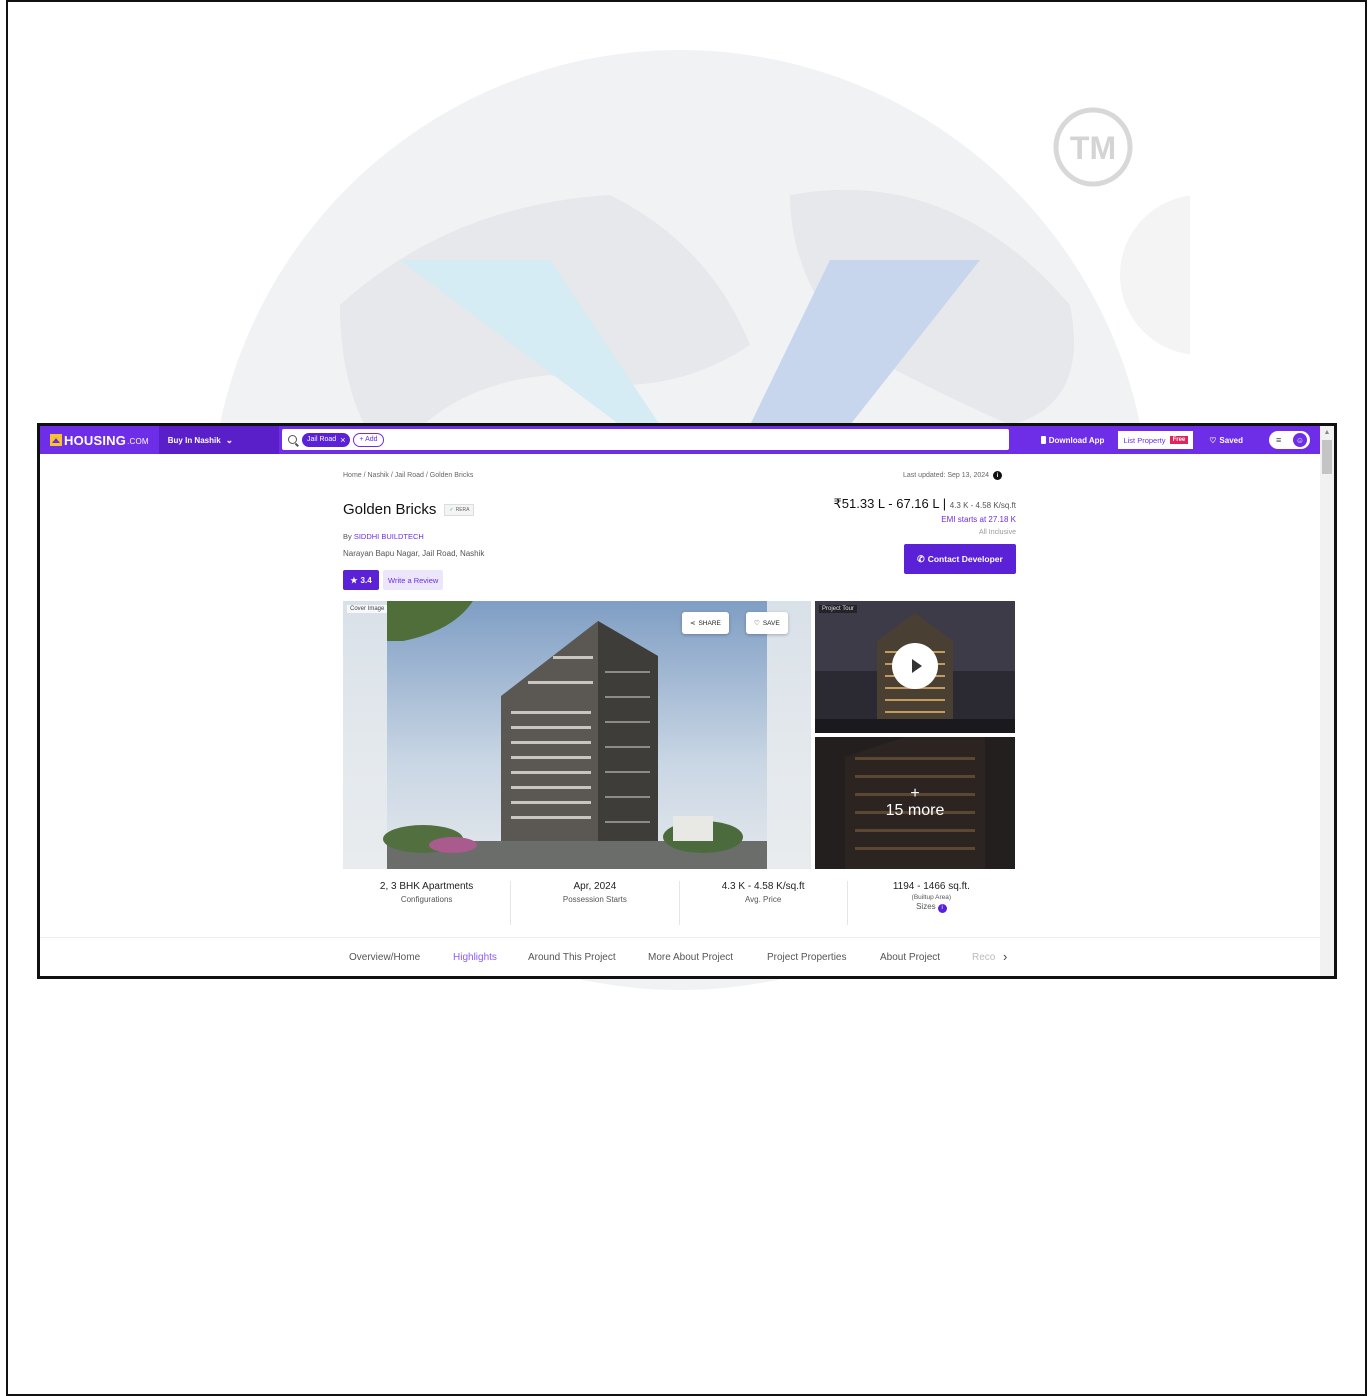 Image resolution: width=1370 pixels, height=1396 pixels. I want to click on tab-about-project: About Project, so click(910, 957).